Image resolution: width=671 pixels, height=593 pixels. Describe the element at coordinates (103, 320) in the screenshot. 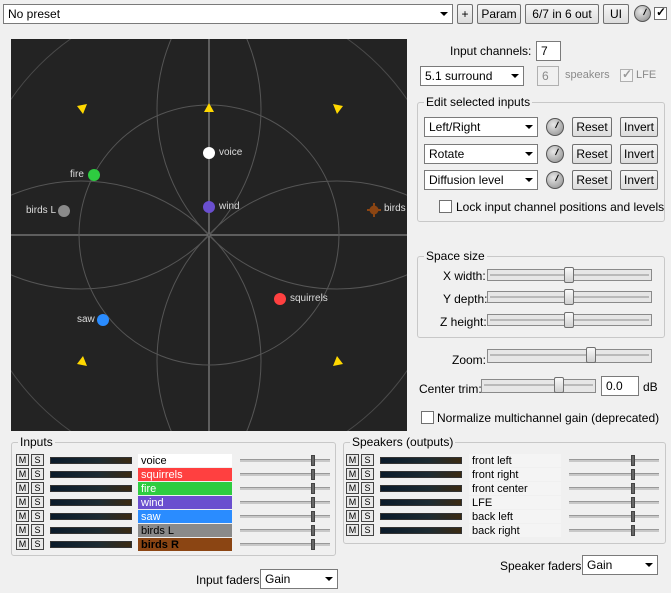

I see `source-saw-dot` at that location.